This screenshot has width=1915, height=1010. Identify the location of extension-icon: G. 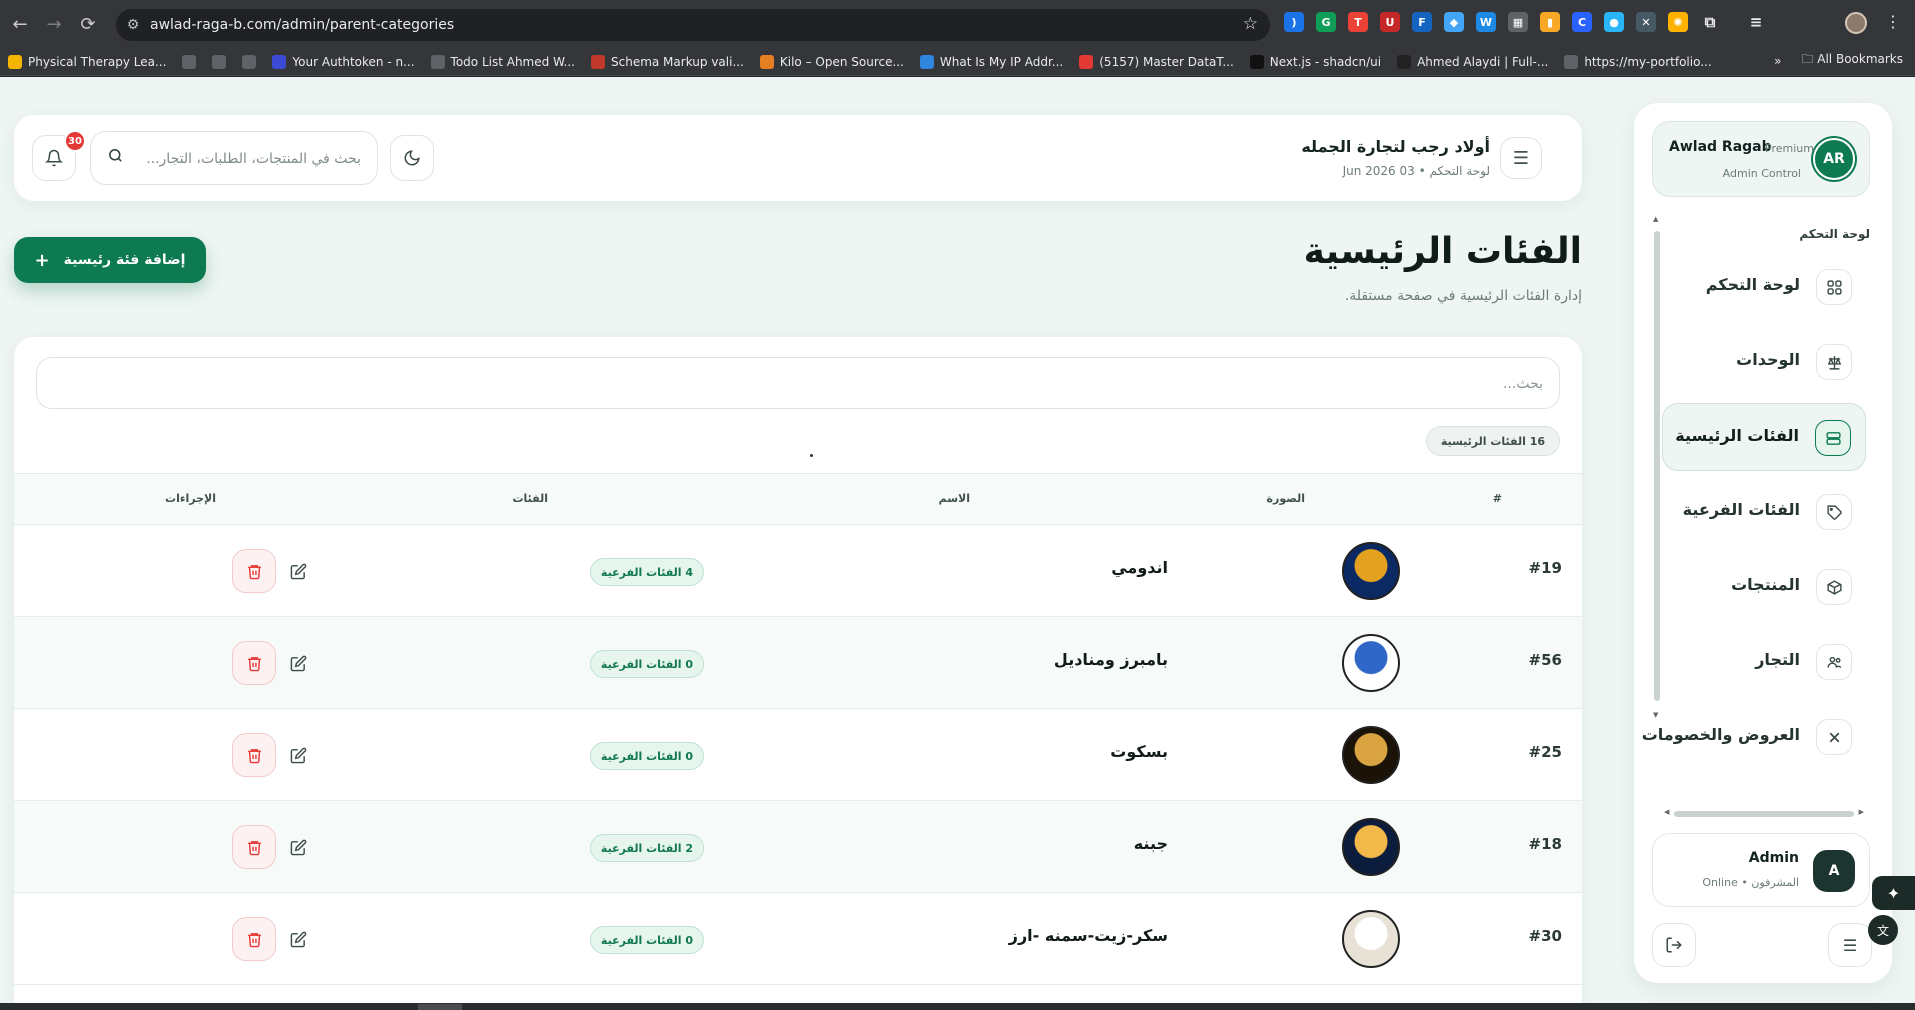
(1326, 22).